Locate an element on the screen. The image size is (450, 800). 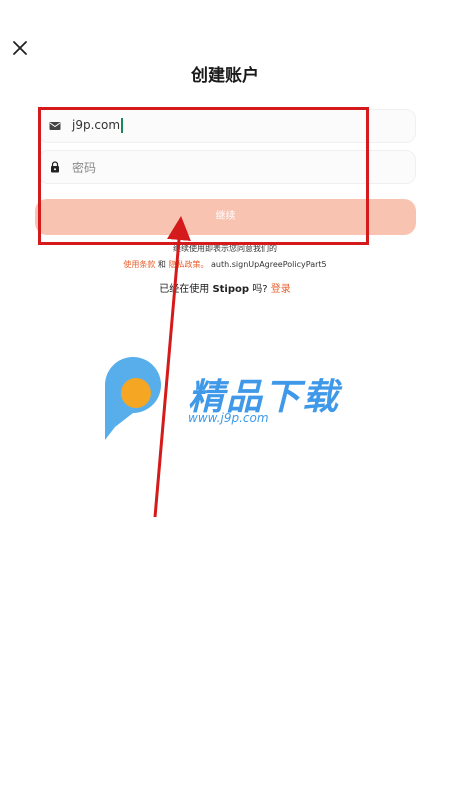
watermark-url: www.j9p.com is located at coordinates (228, 418).